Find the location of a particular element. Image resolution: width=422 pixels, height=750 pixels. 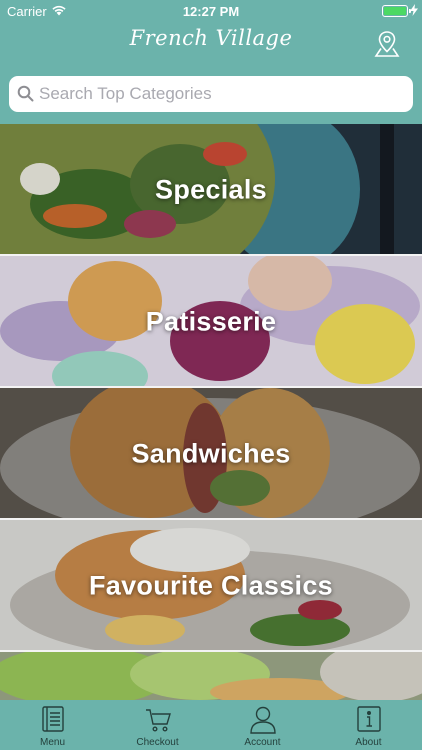

app-title: French Village is located at coordinates (211, 38).